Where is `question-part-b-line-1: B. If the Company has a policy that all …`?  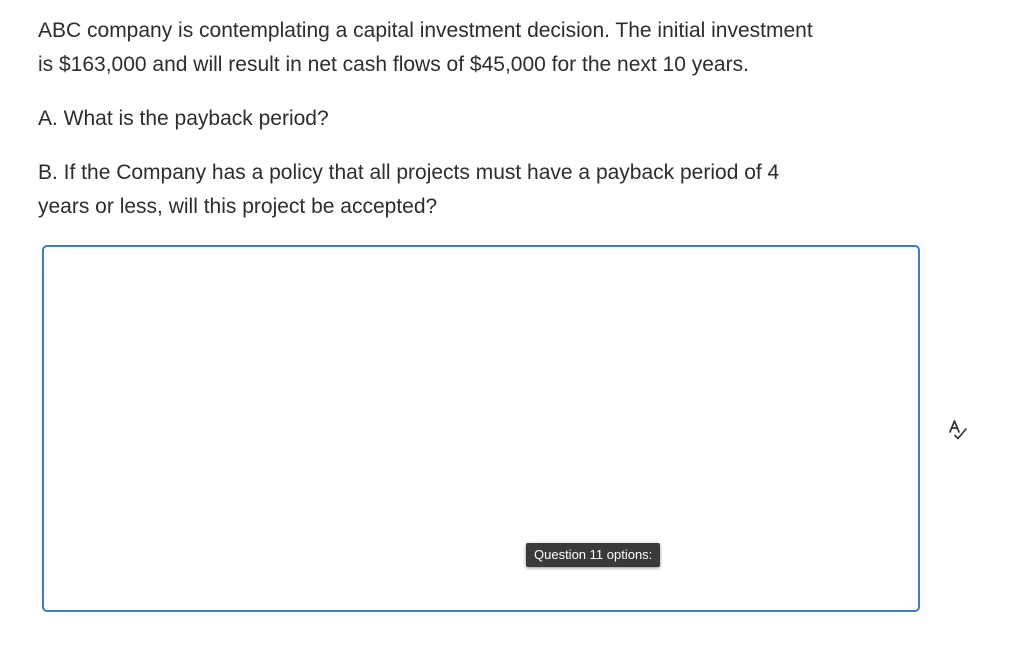
question-part-b-line-1: B. If the Company has a policy that all … is located at coordinates (409, 172).